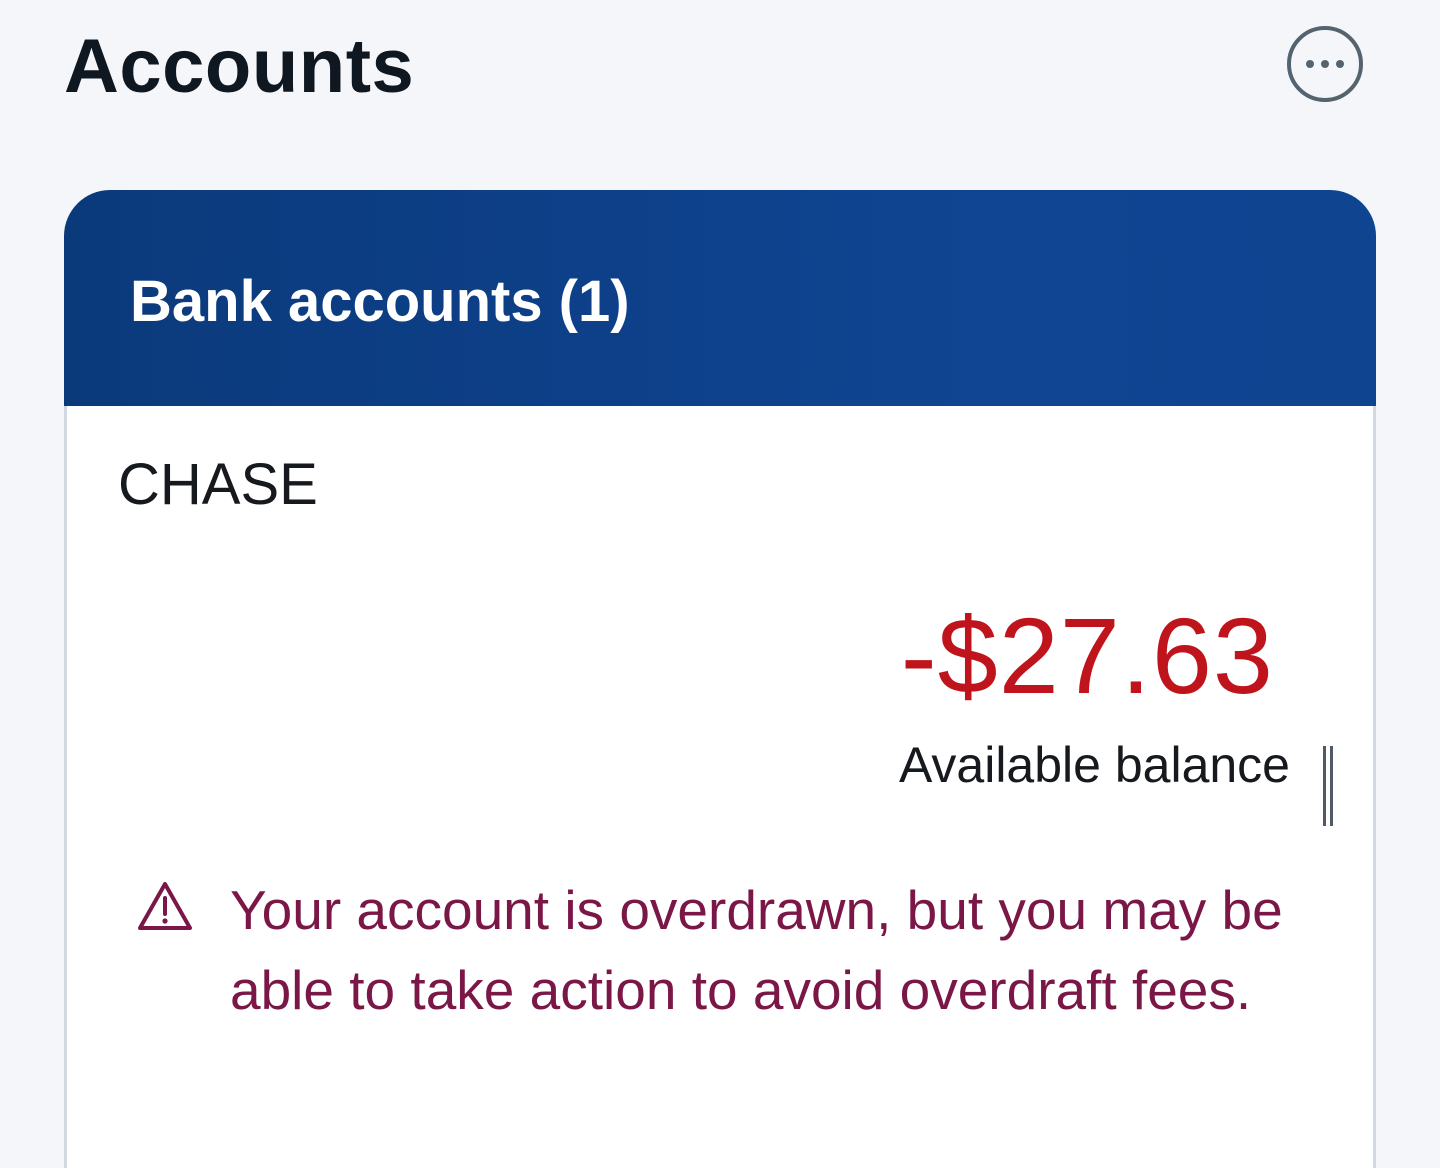  I want to click on warning-triangle-icon, so click(165, 906).